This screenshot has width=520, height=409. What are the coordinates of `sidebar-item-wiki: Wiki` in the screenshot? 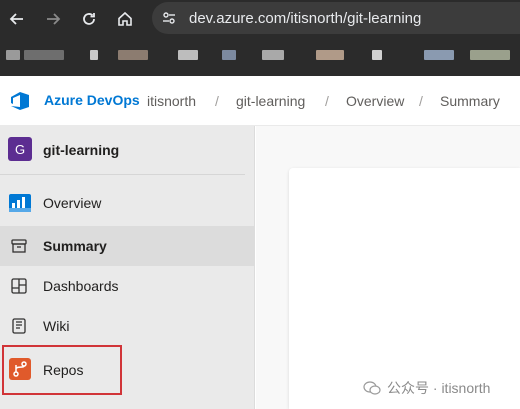 It's located at (127, 326).